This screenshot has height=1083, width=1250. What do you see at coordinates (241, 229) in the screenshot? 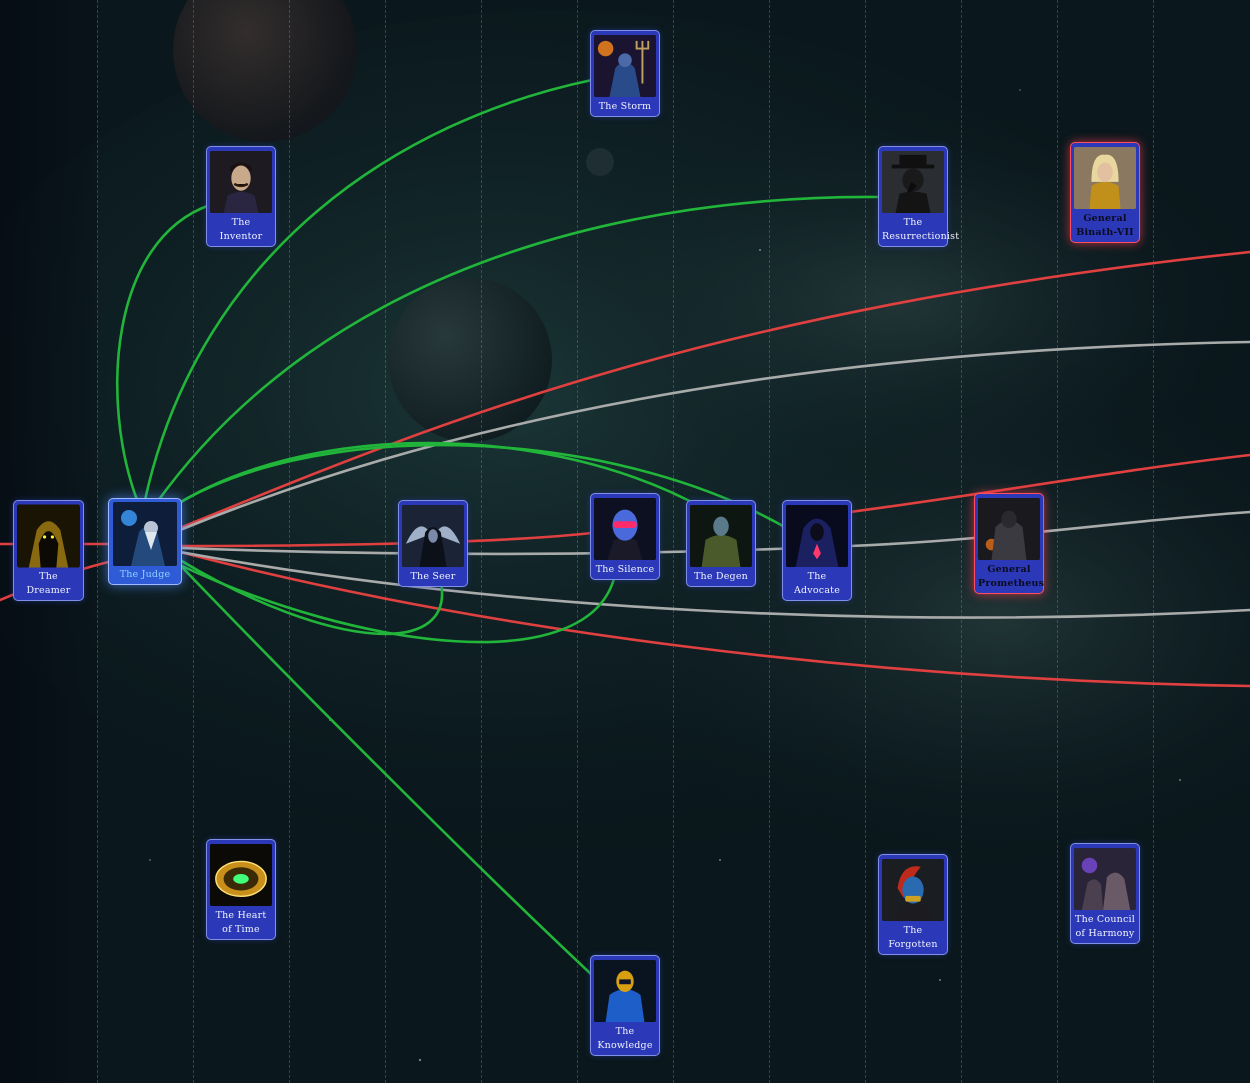
I see `node-label: The Inventor` at bounding box center [241, 229].